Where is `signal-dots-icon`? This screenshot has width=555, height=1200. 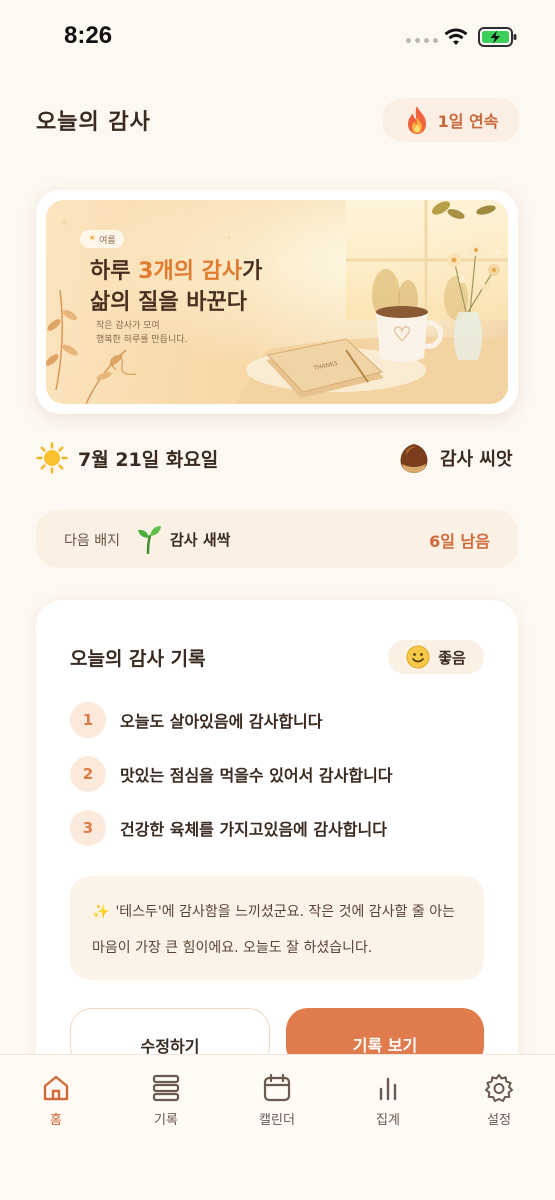
signal-dots-icon is located at coordinates (422, 40).